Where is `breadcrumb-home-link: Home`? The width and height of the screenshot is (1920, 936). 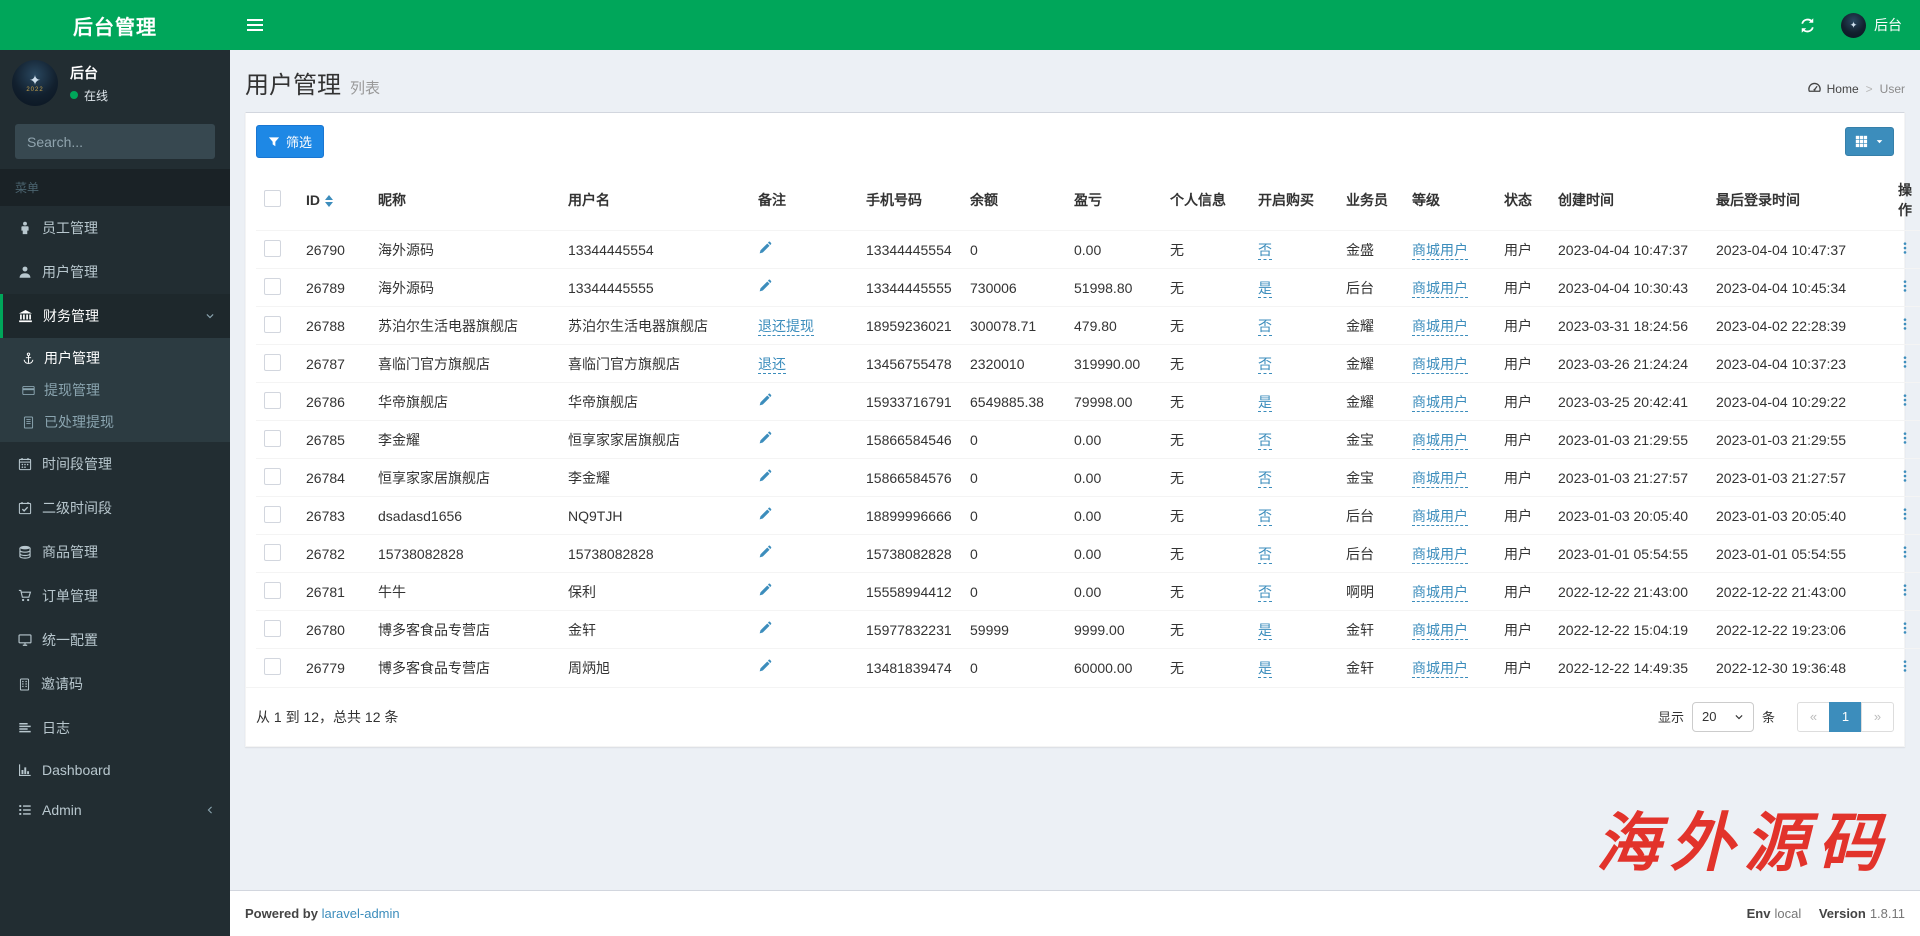 breadcrumb-home-link: Home is located at coordinates (1843, 89).